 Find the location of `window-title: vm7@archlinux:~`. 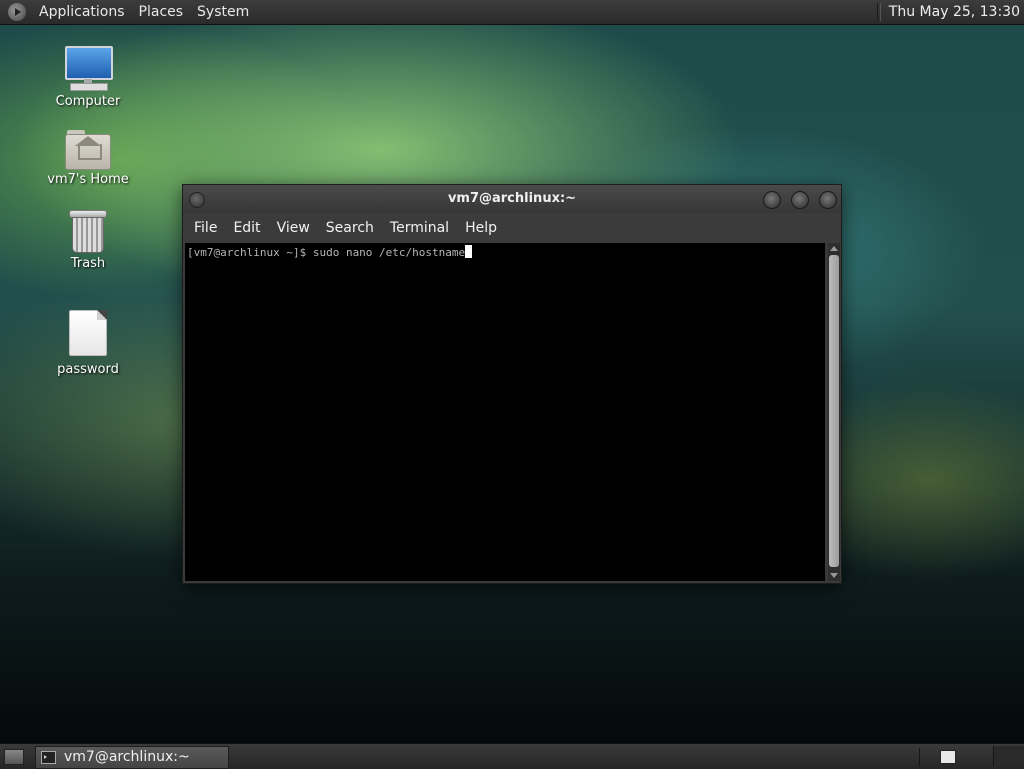

window-title: vm7@archlinux:~ is located at coordinates (512, 198).